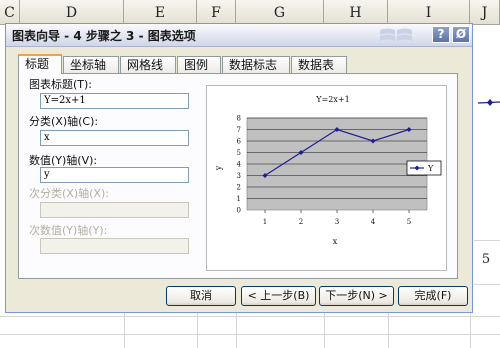 The width and height of the screenshot is (500, 348). What do you see at coordinates (256, 64) in the screenshot?
I see `tab-data-labels: 数据标志` at bounding box center [256, 64].